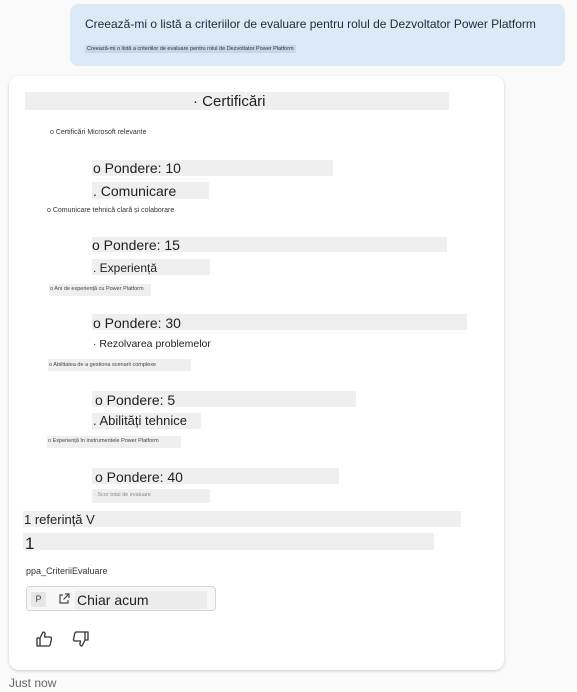  Describe the element at coordinates (97, 289) in the screenshot. I see `criterion-description: o Ani de experiență cu Power Platform` at that location.